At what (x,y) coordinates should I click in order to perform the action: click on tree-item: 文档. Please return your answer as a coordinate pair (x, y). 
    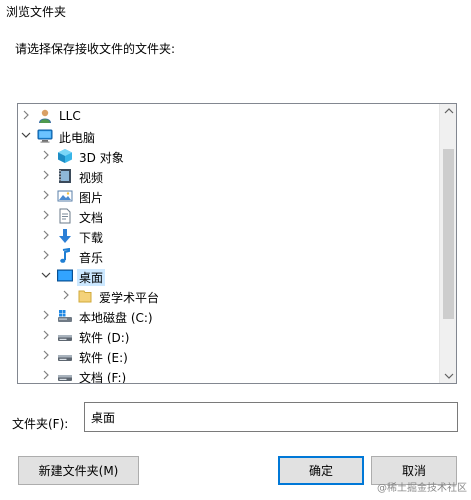
    Looking at the image, I should click on (228, 216).